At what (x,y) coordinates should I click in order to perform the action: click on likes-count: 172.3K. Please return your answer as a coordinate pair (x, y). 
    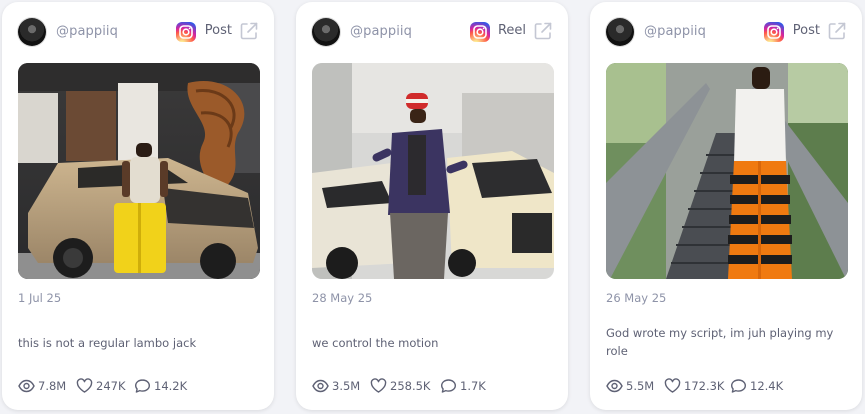
    Looking at the image, I should click on (704, 386).